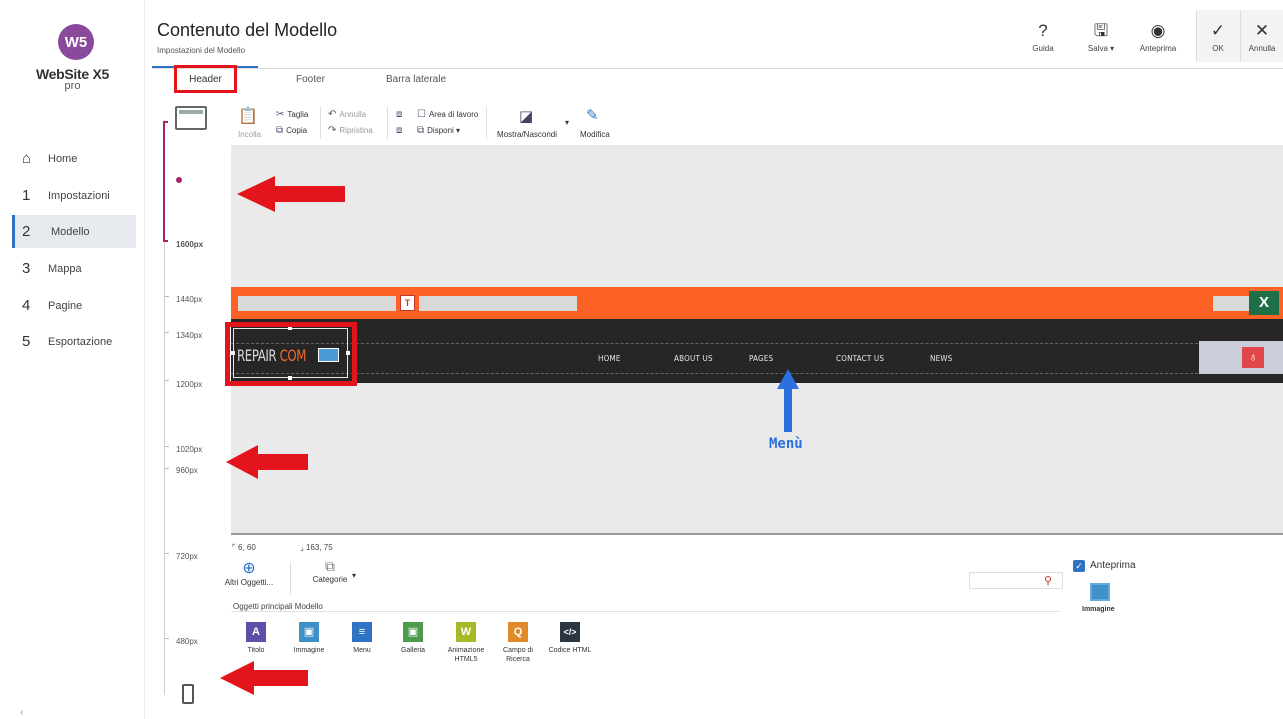  I want to click on sidebar-item-mappa: 3 Mappa, so click(74, 268).